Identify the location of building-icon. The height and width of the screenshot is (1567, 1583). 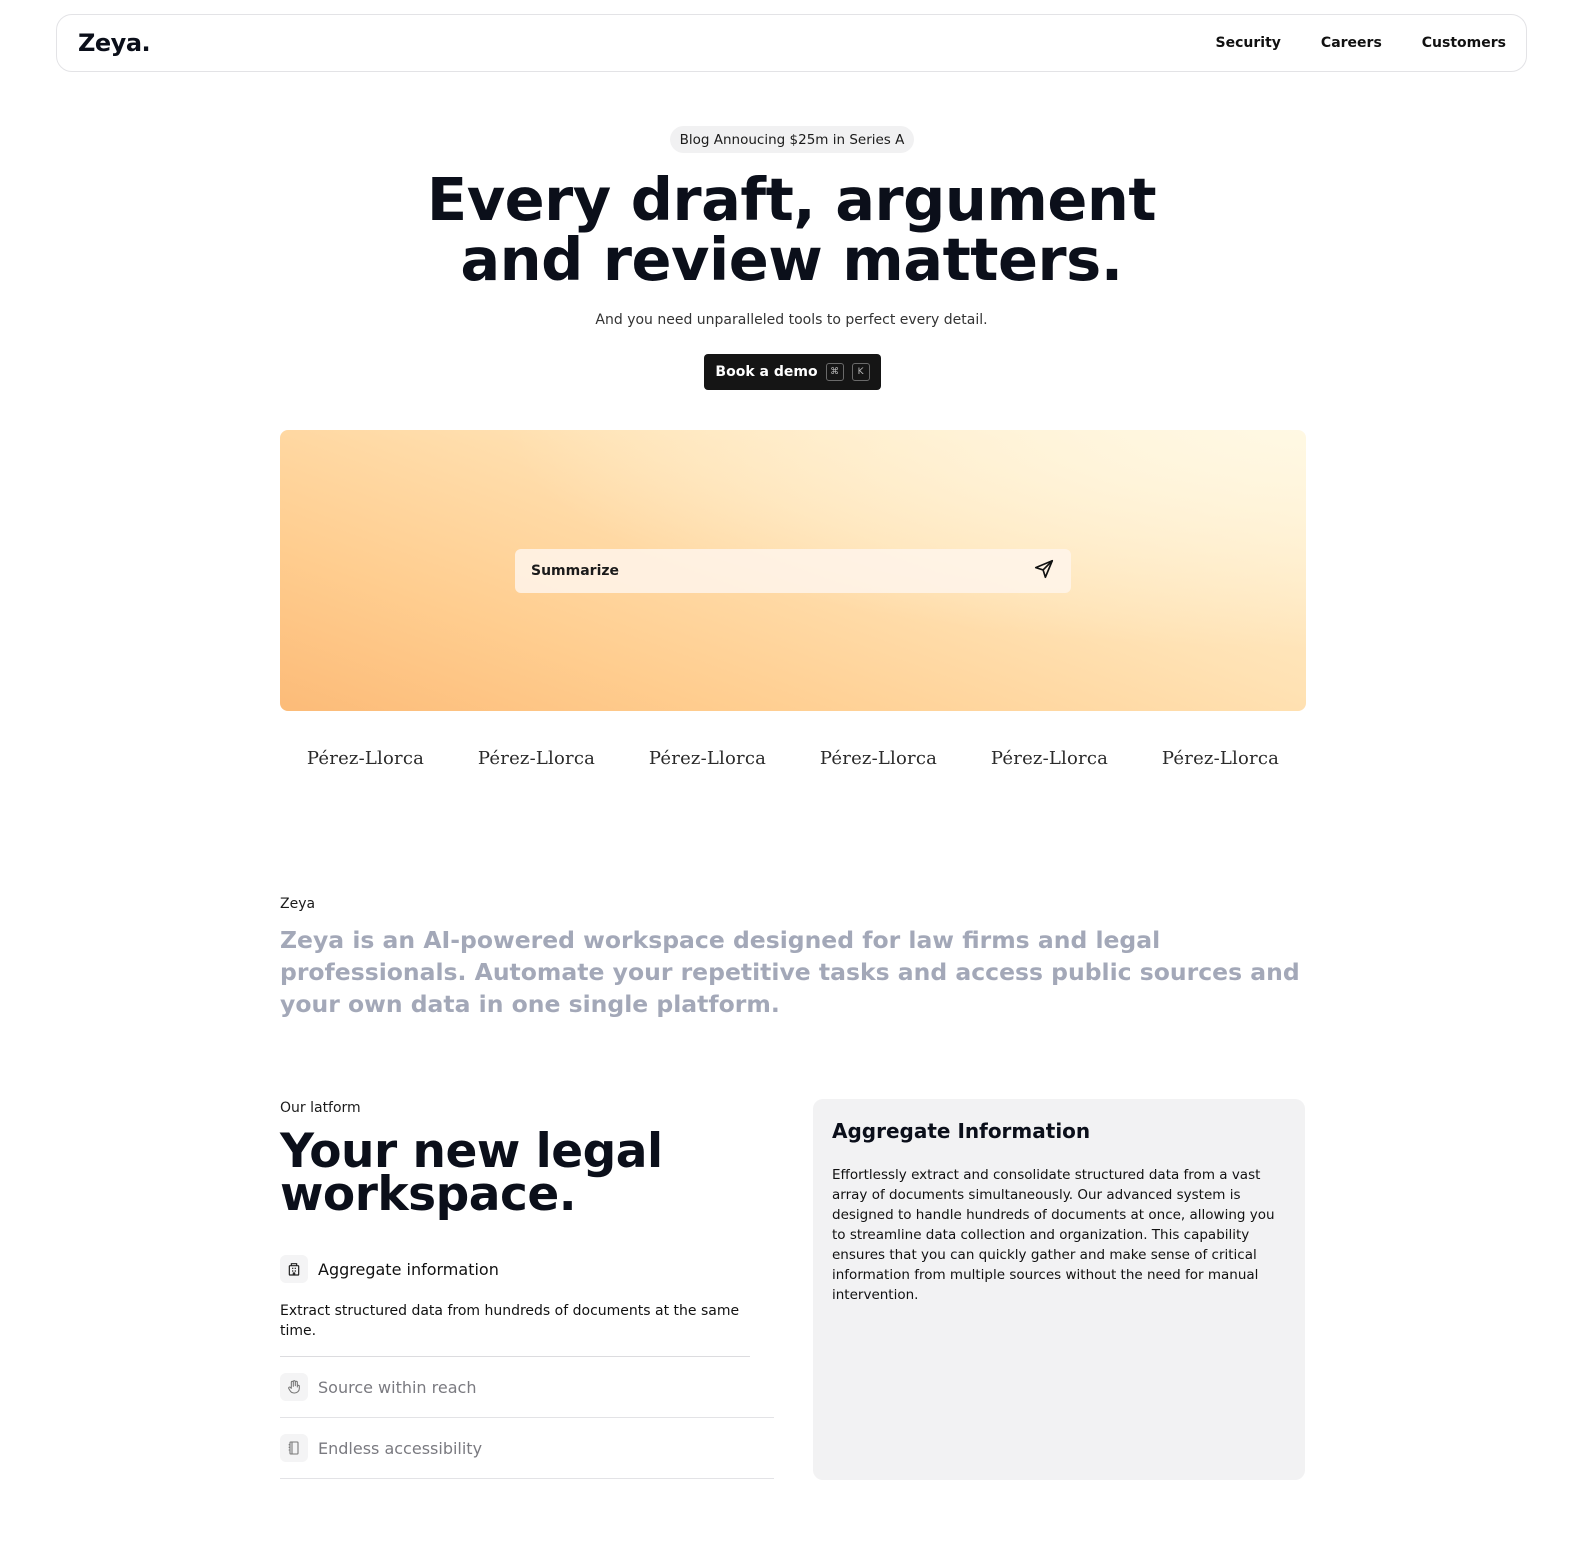
(294, 1269).